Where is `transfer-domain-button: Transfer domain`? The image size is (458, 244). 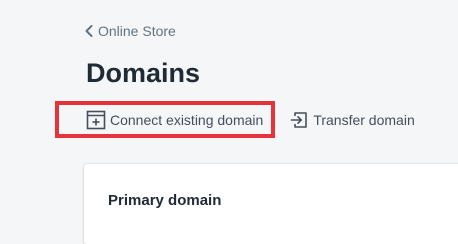
transfer-domain-button: Transfer domain is located at coordinates (352, 120).